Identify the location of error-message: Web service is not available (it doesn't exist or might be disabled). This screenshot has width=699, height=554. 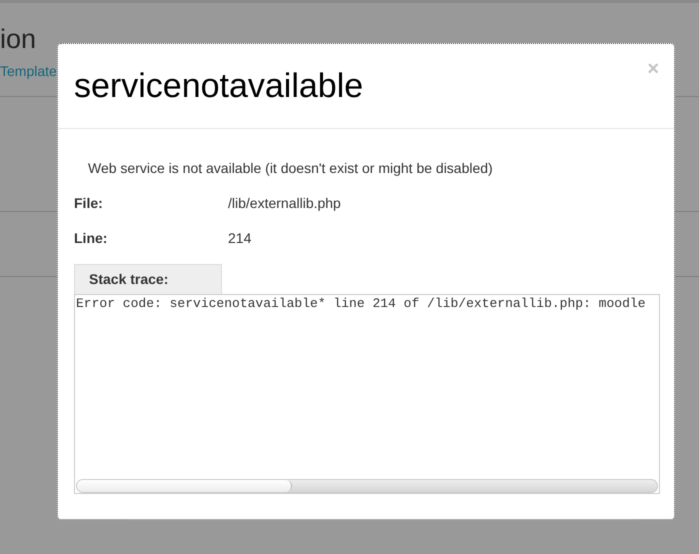
(290, 168).